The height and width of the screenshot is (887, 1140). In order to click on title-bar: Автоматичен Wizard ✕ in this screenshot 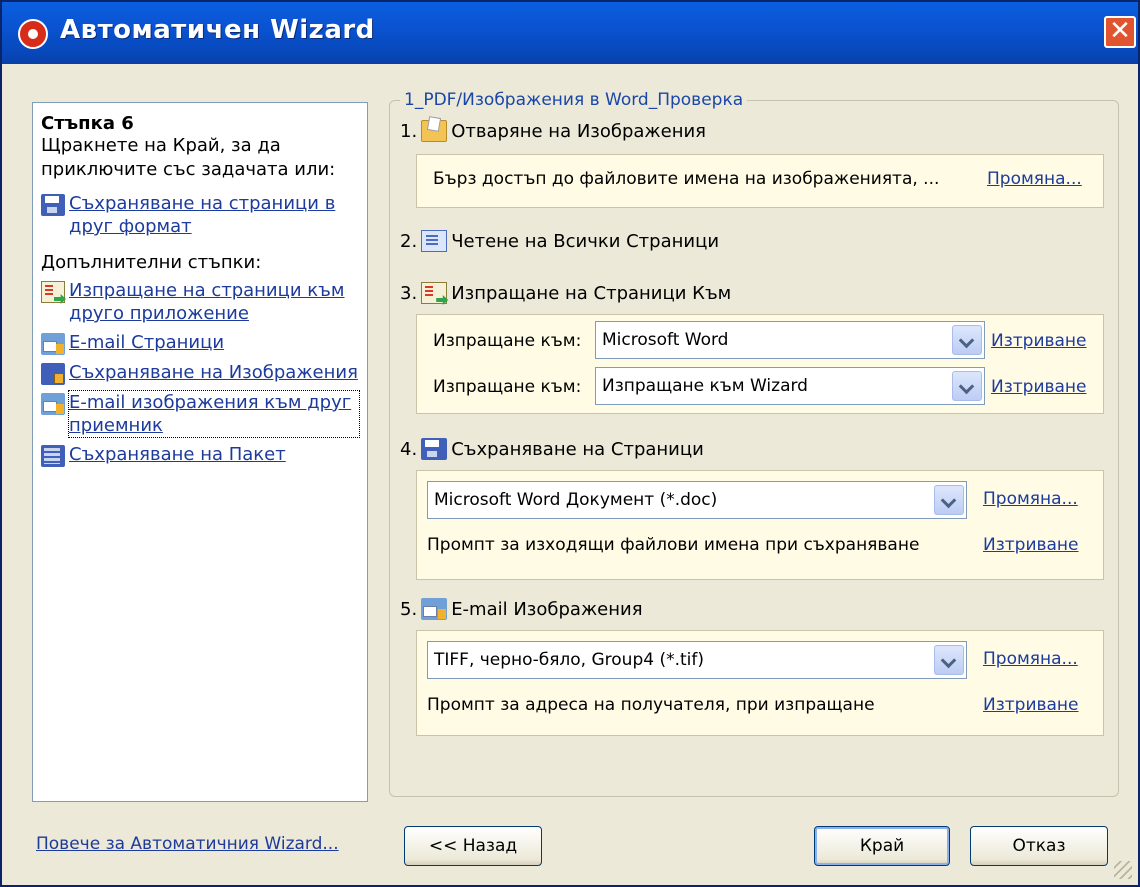, I will do `click(570, 33)`.